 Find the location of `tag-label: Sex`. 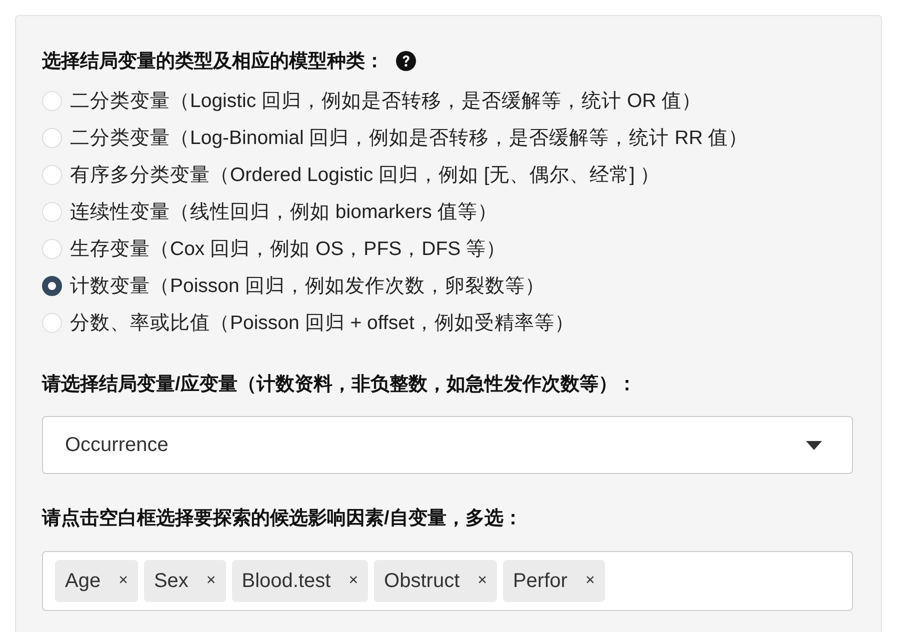

tag-label: Sex is located at coordinates (171, 581).